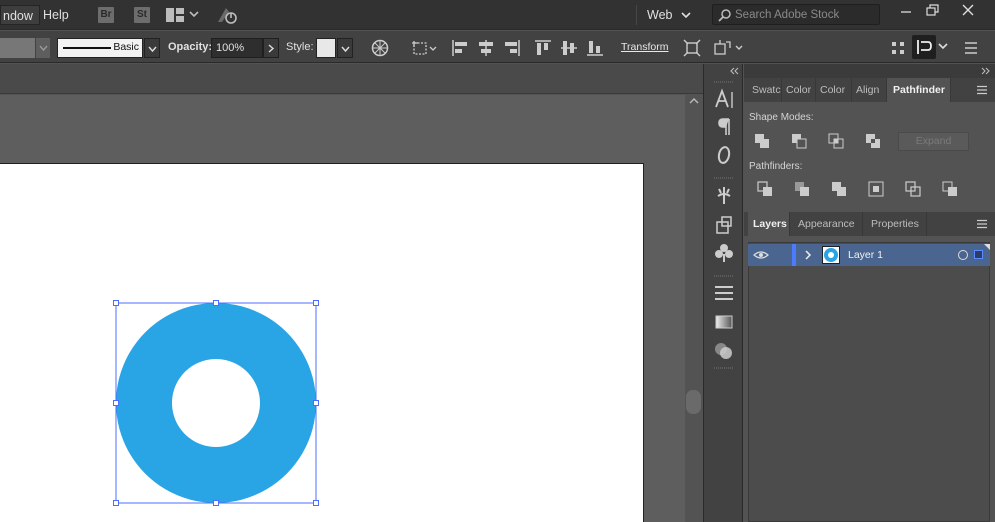 Image resolution: width=995 pixels, height=522 pixels. I want to click on opacity-slider-button, so click(271, 48).